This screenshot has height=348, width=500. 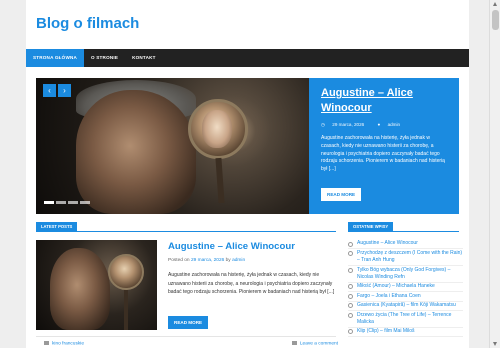 I want to click on slide-image-handle, so click(x=220, y=180).